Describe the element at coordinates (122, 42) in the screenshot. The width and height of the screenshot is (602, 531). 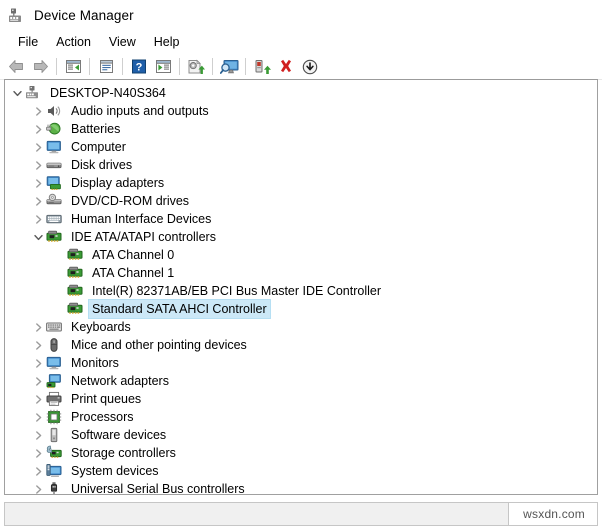
I see `menu-view: View` at that location.